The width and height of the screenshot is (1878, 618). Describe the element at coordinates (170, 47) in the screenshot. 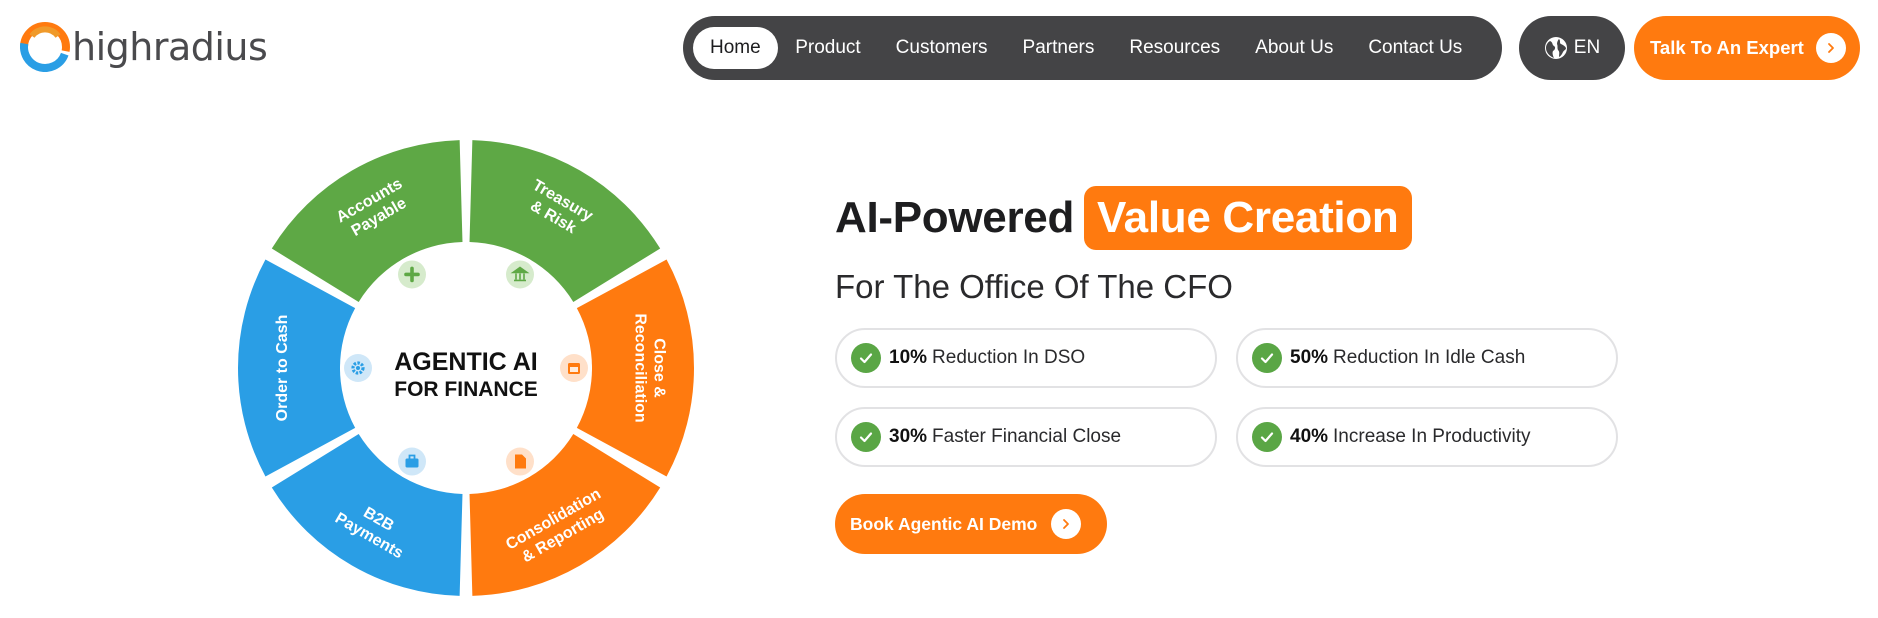

I see `brand-name: highradius` at that location.